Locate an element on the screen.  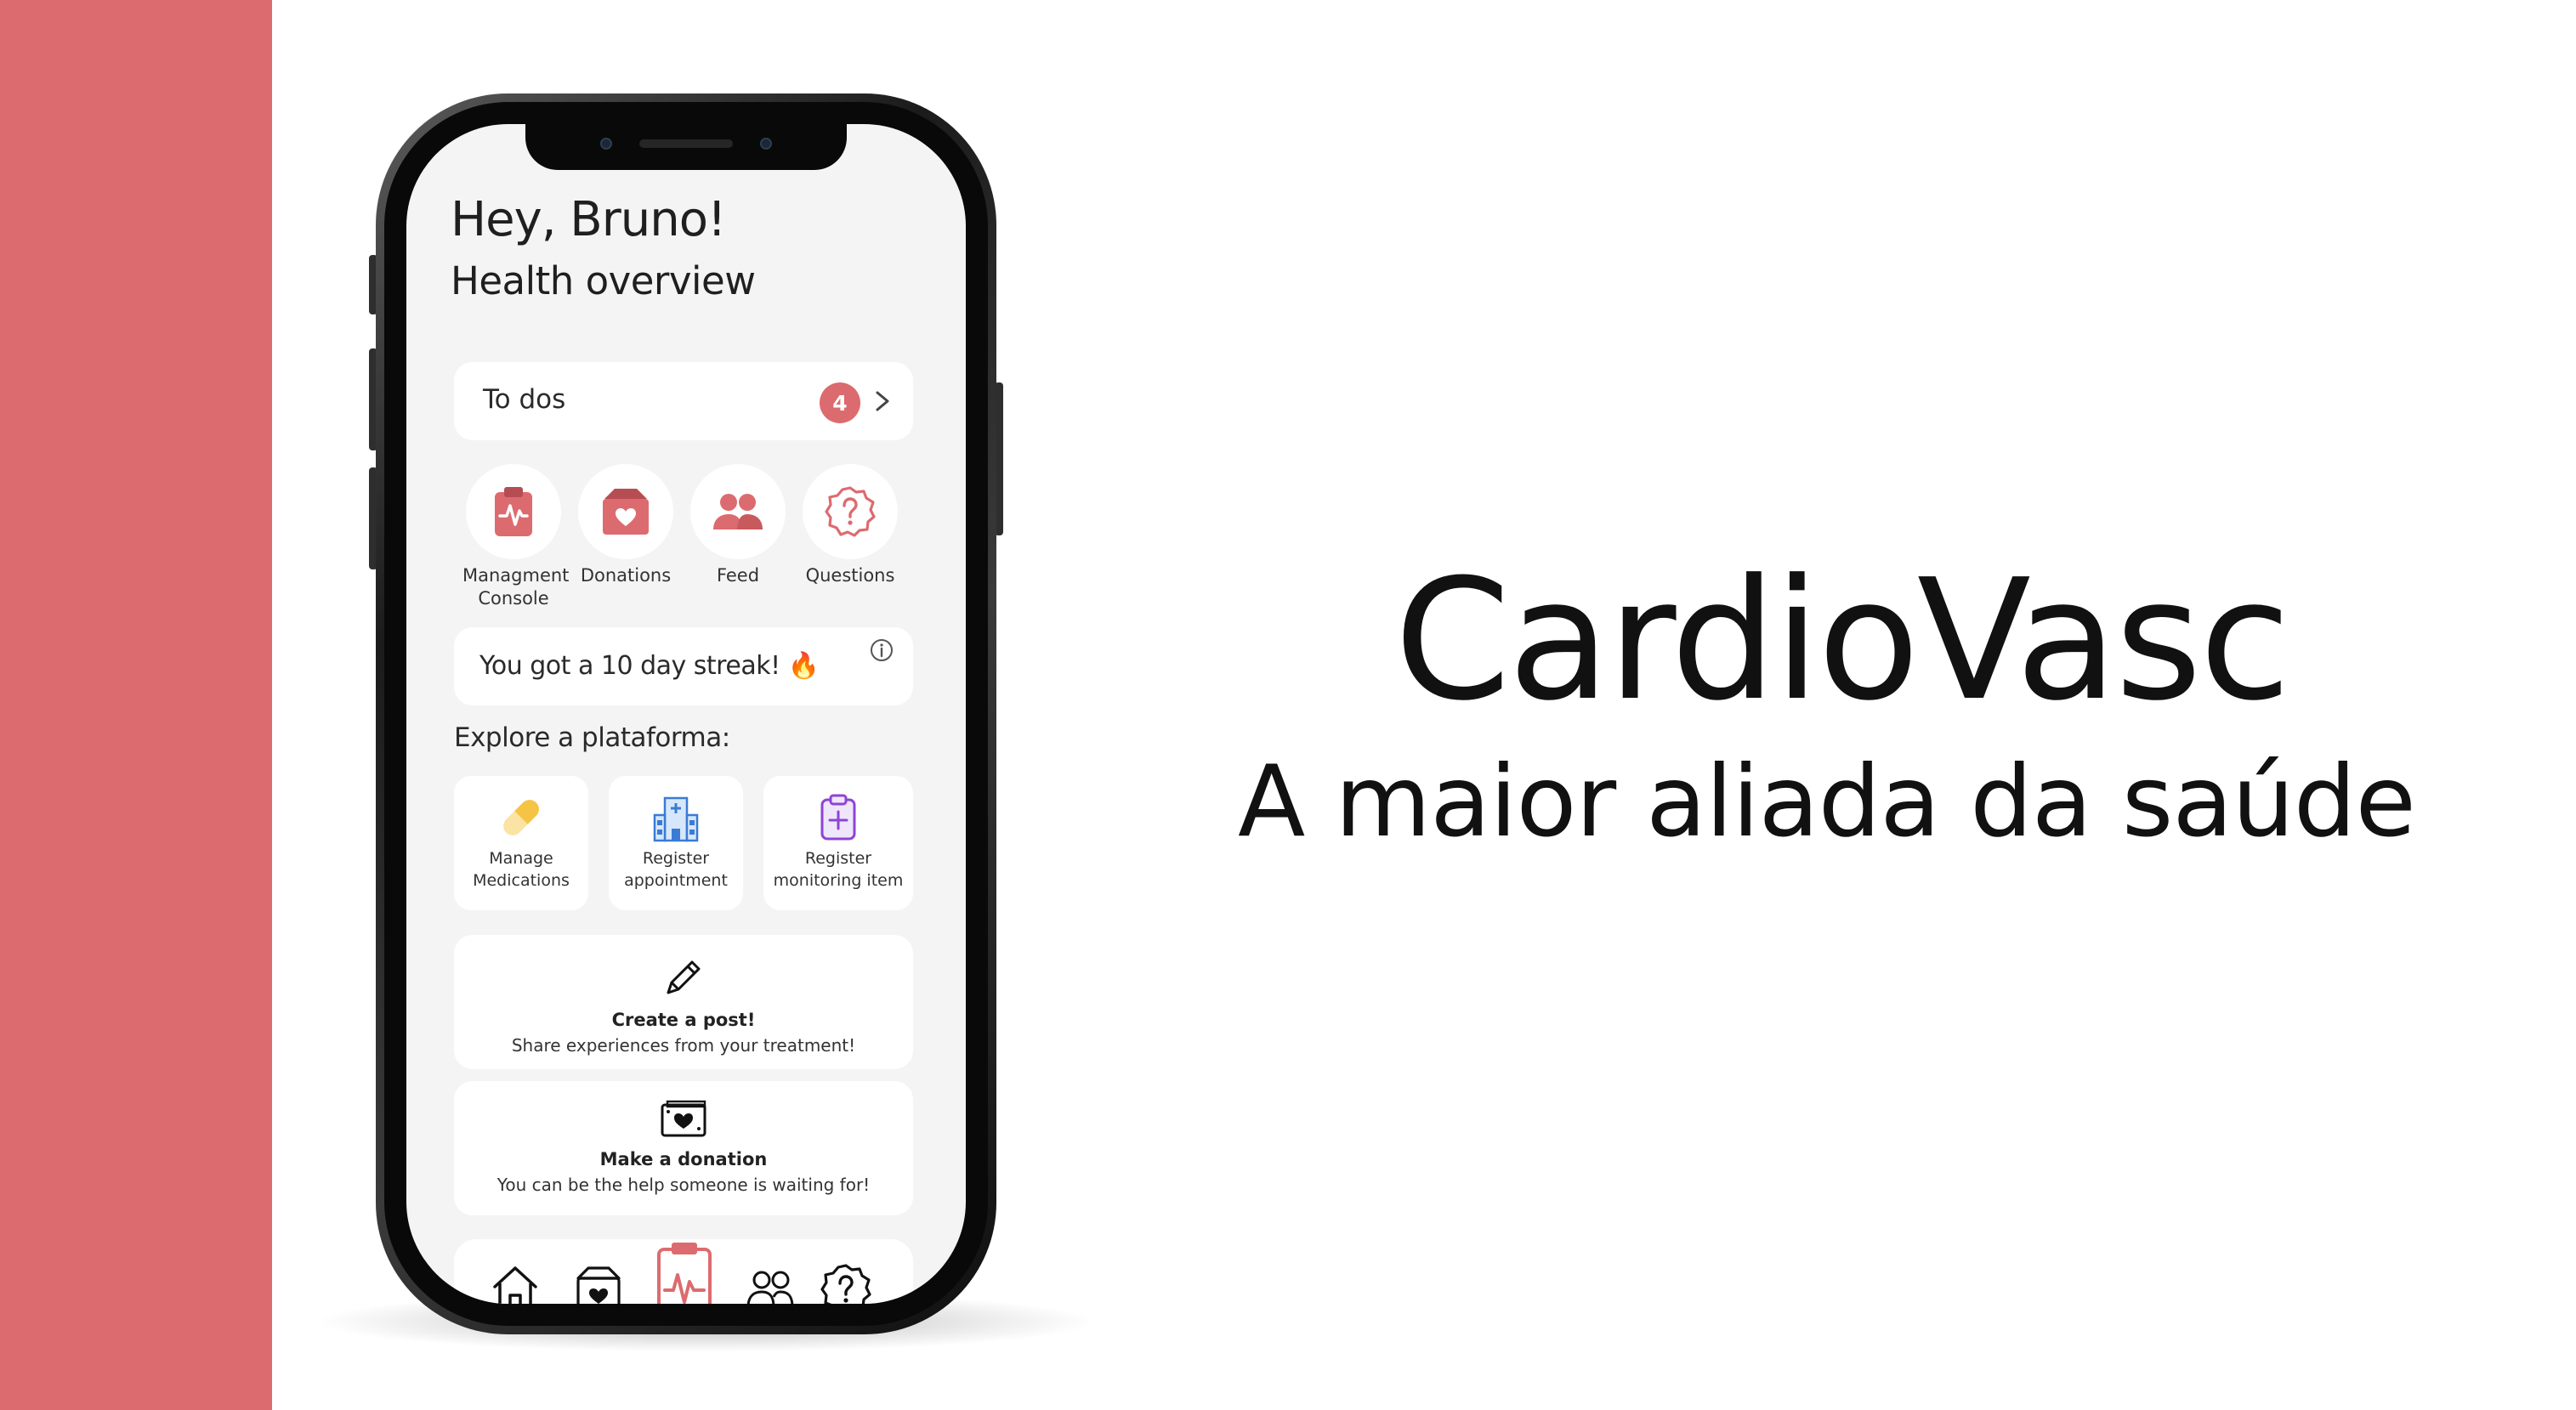
home-icon is located at coordinates (516, 1283).